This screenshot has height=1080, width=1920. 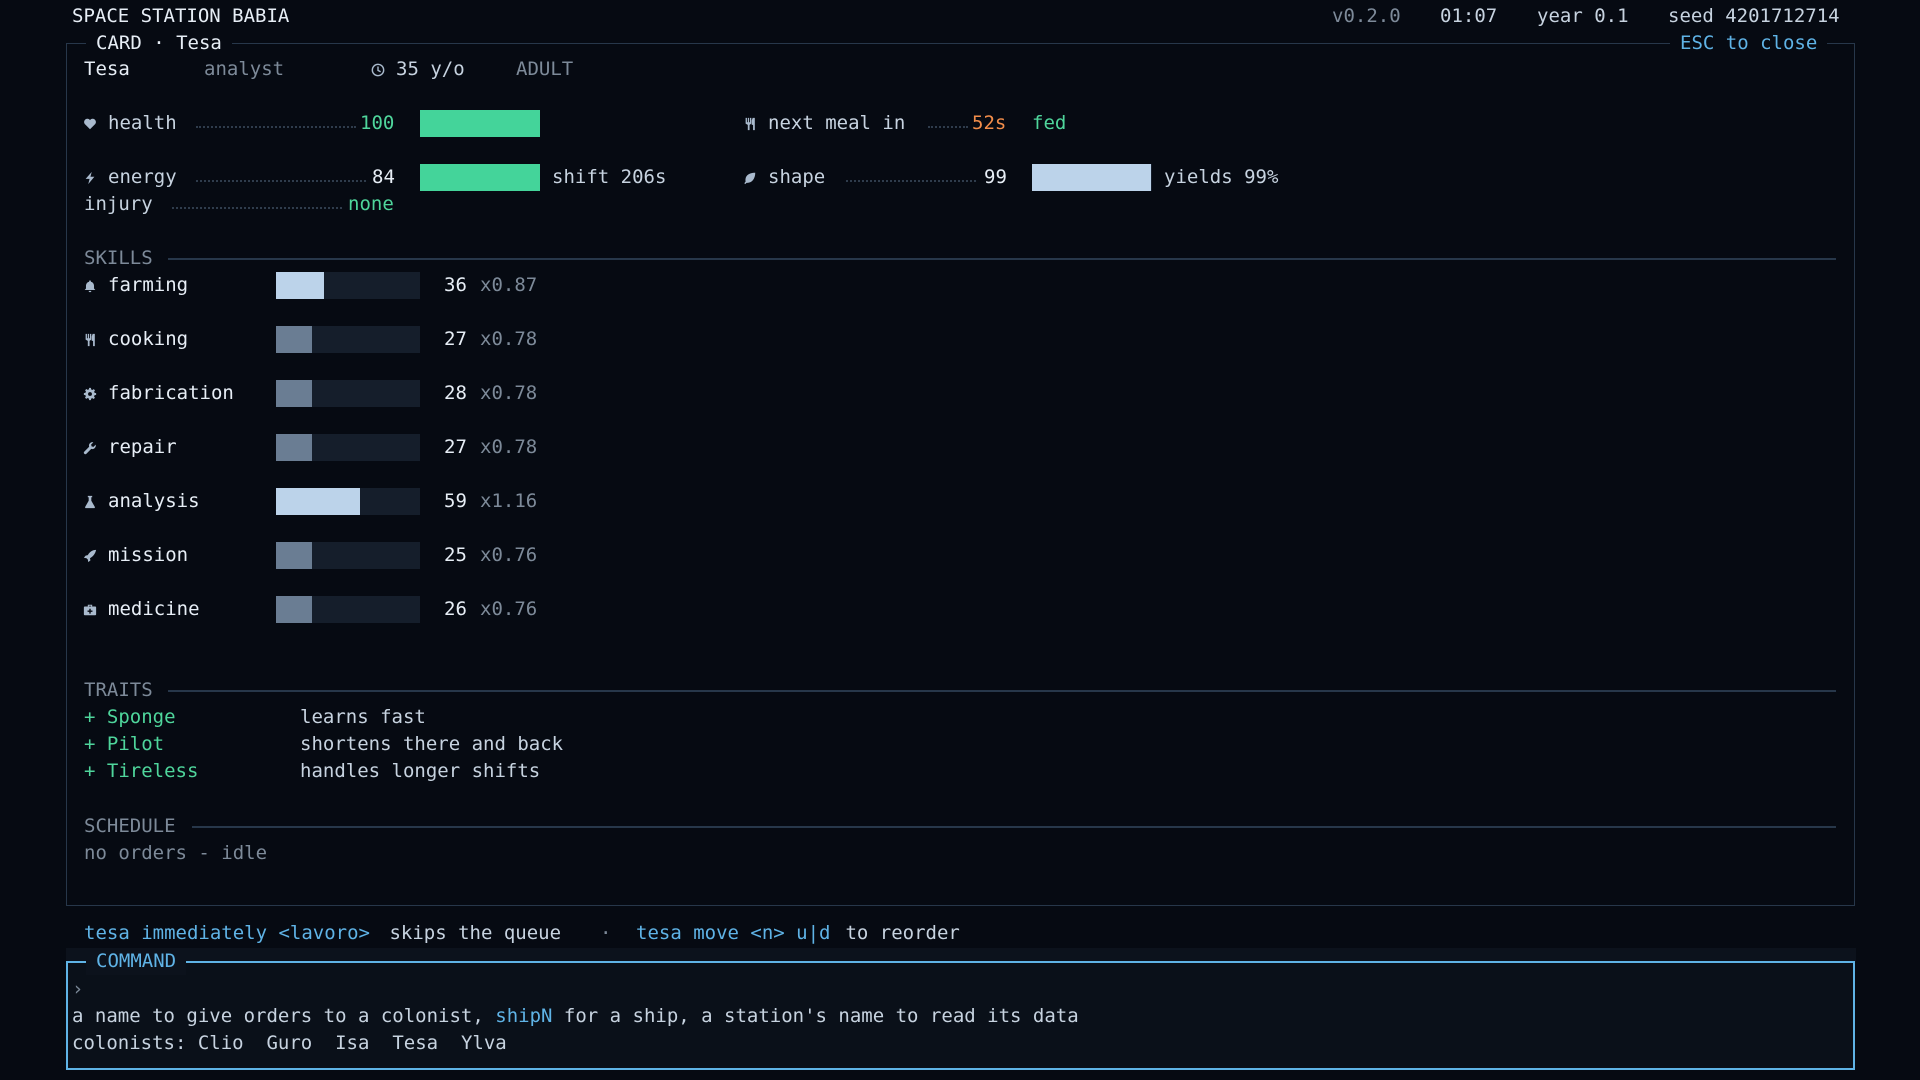 What do you see at coordinates (1583, 16) in the screenshot?
I see `year-label: year 0.1` at bounding box center [1583, 16].